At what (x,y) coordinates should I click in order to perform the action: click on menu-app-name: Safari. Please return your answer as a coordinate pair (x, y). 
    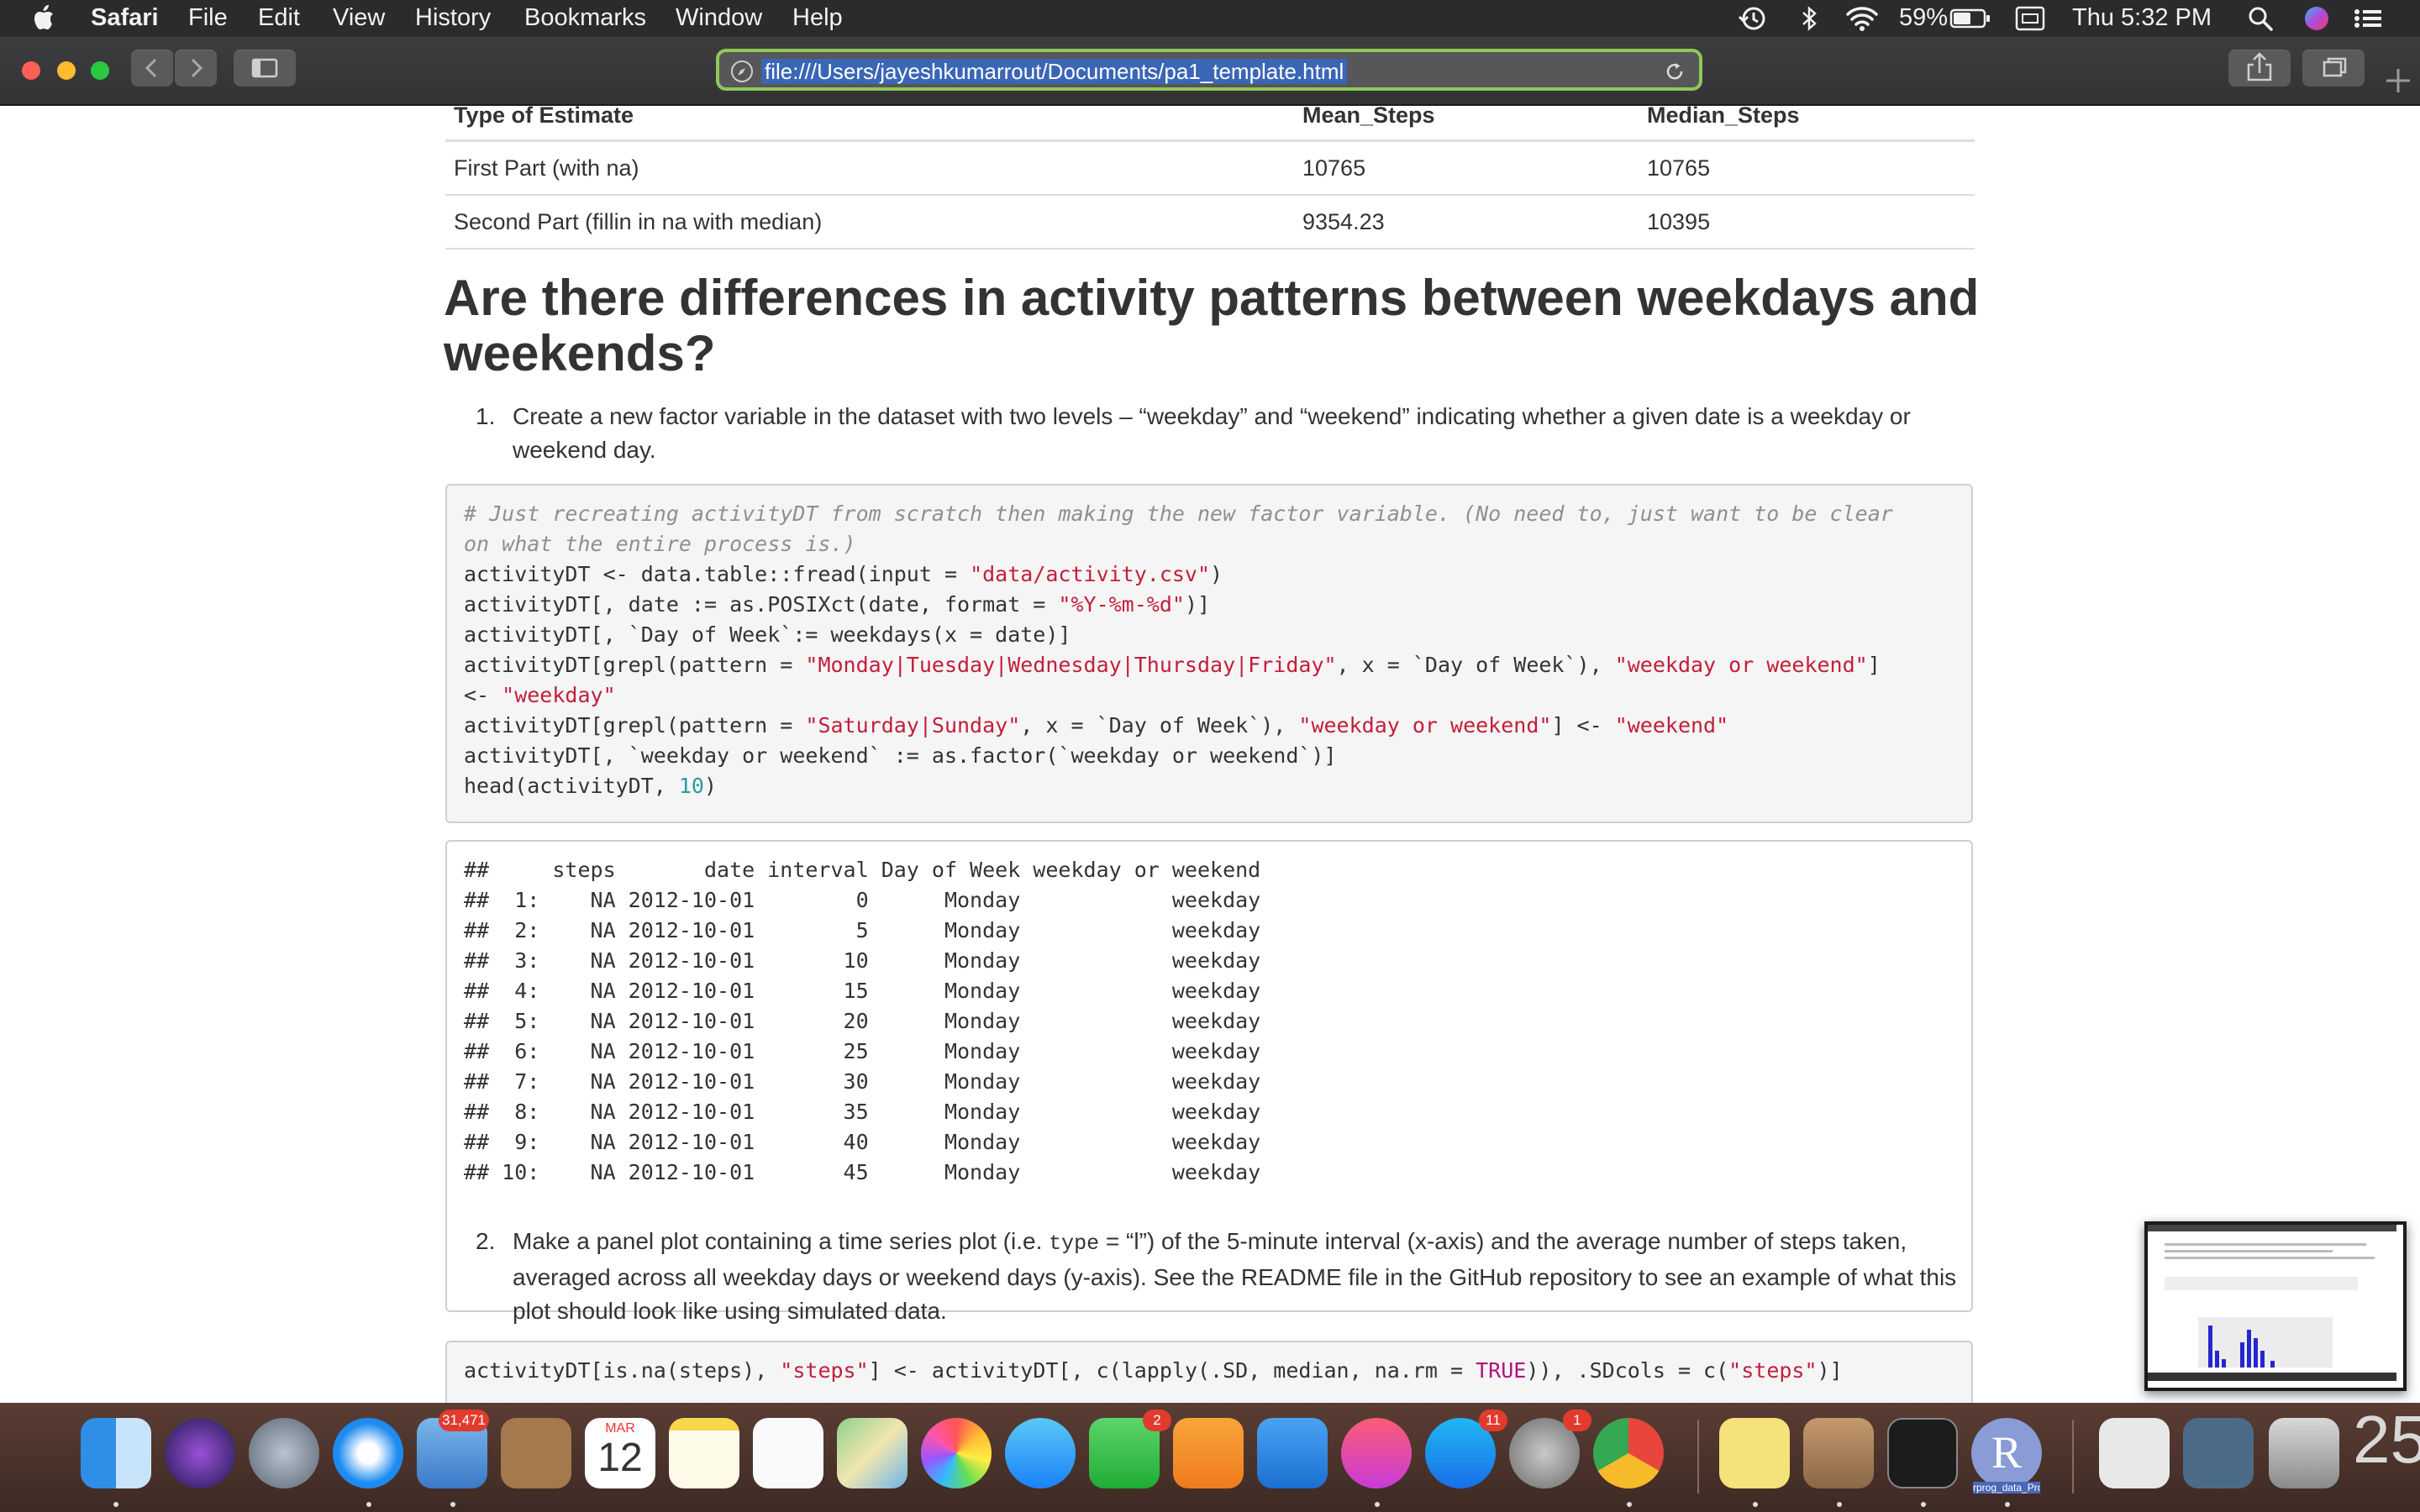
    Looking at the image, I should click on (125, 18).